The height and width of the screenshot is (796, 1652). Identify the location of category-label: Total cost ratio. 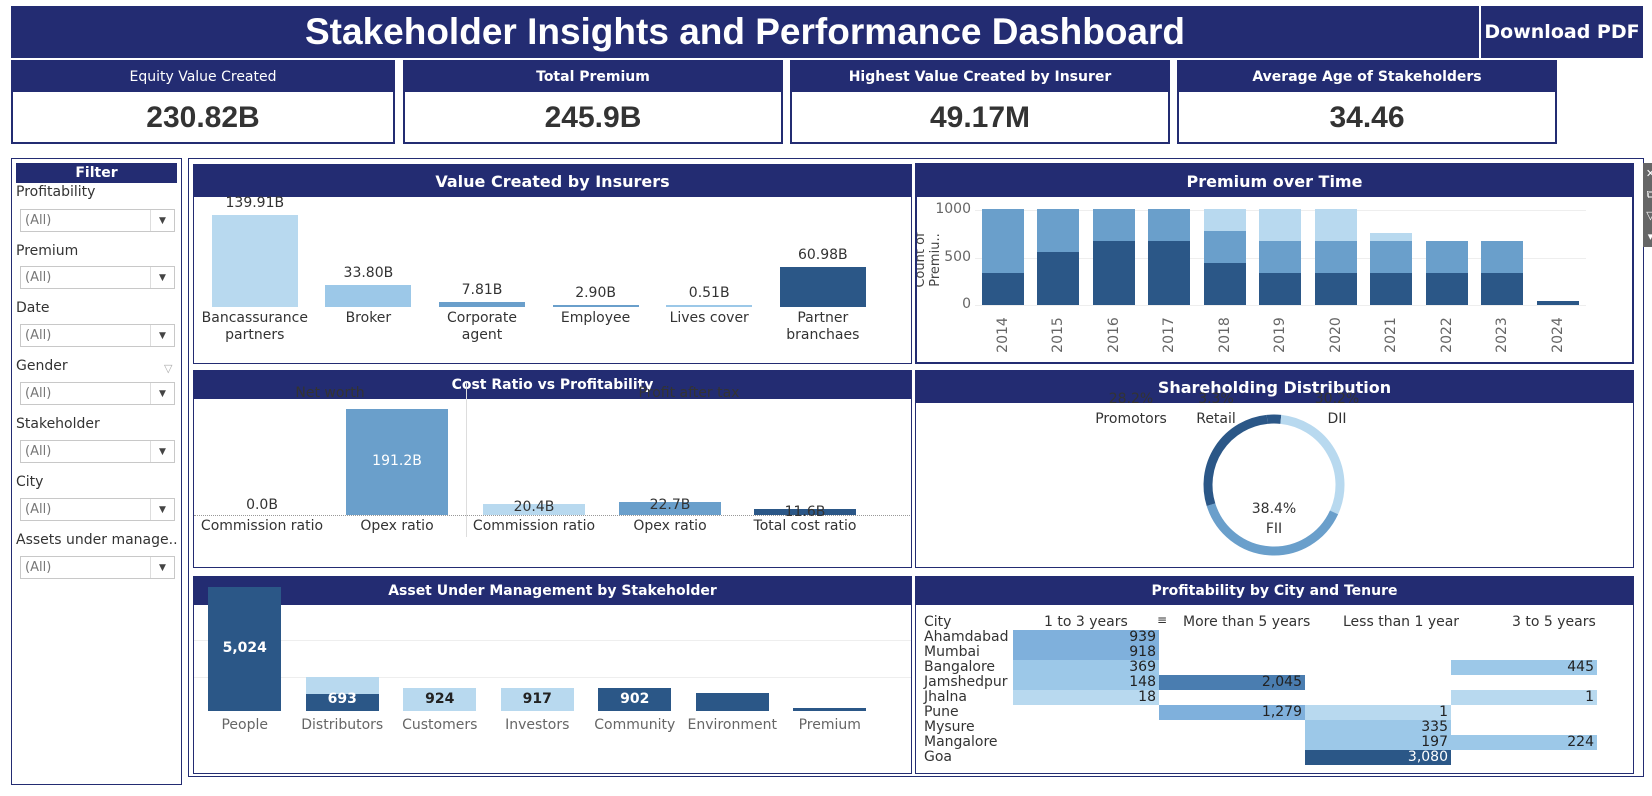
(805, 526).